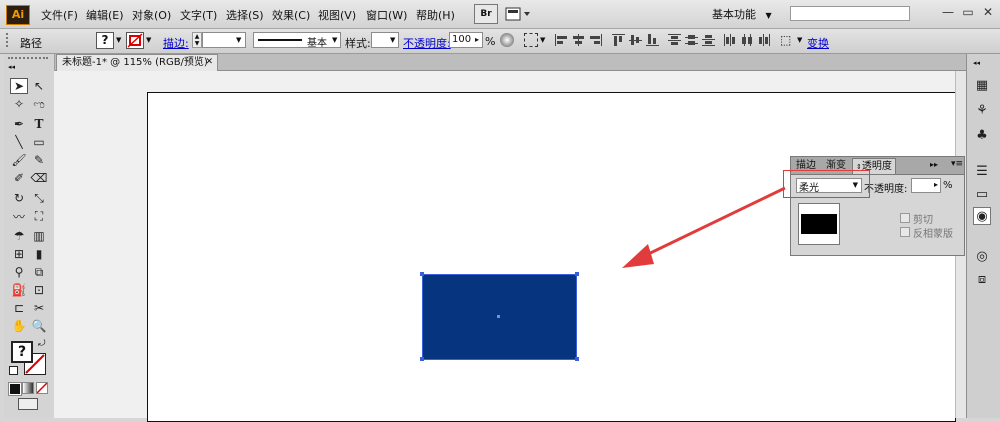 The width and height of the screenshot is (1000, 422). I want to click on close-button: ✕, so click(988, 13).